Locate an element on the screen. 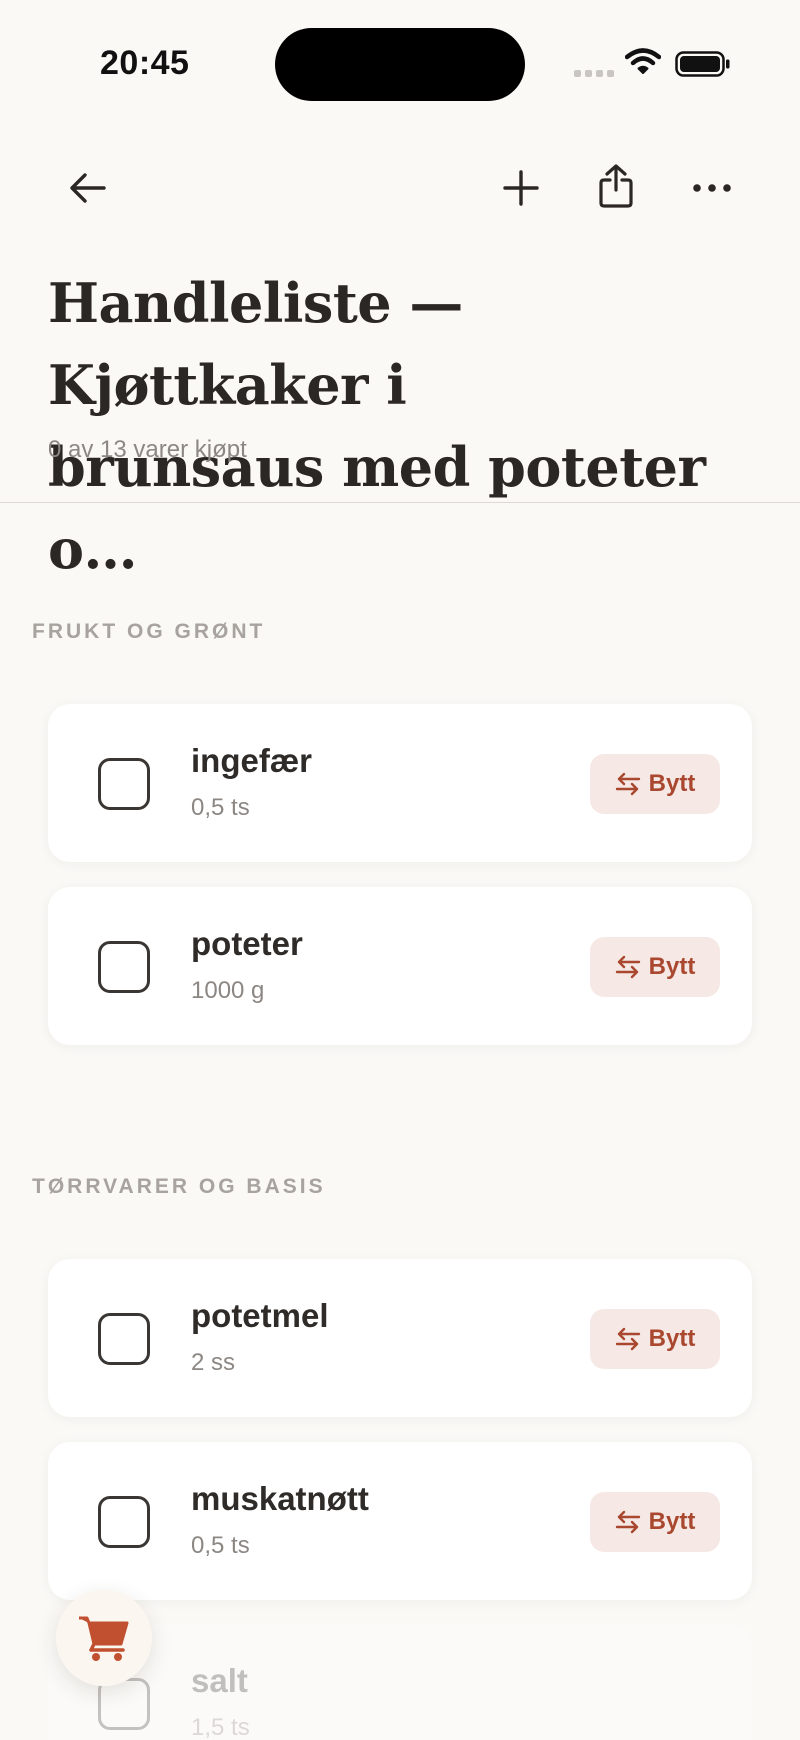  section-header-pantry: TØRRVARER OG BASIS is located at coordinates (179, 1186).